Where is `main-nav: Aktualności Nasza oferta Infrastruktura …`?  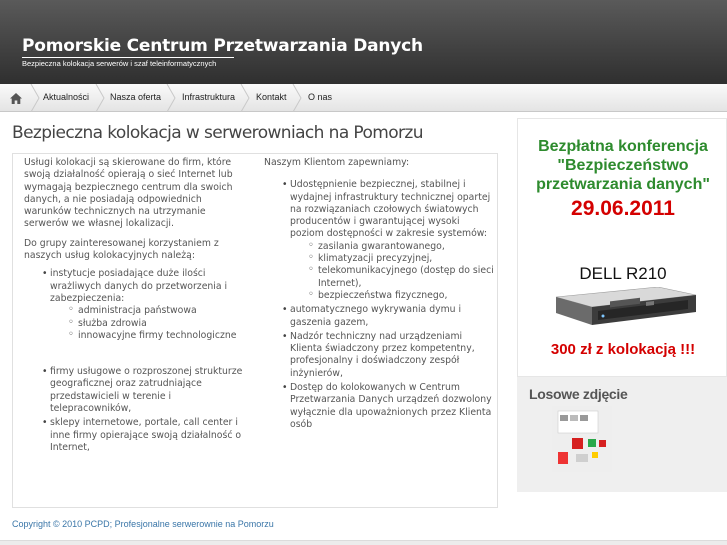 main-nav: Aktualności Nasza oferta Infrastruktura … is located at coordinates (363, 98).